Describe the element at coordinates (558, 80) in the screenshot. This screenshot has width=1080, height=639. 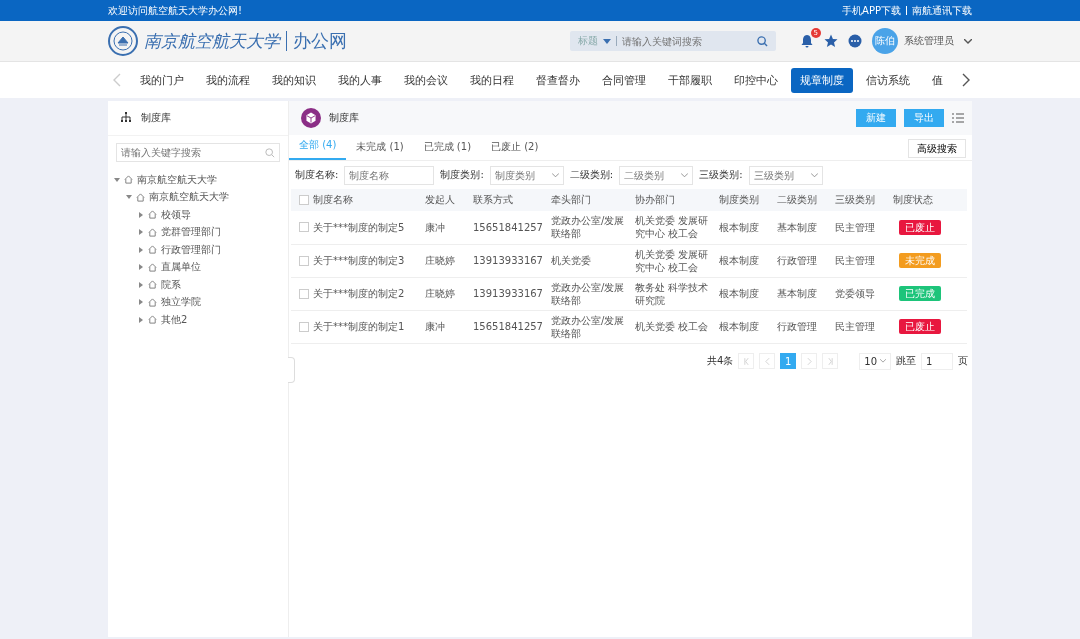
I see `nav-tab: 督查督办` at that location.